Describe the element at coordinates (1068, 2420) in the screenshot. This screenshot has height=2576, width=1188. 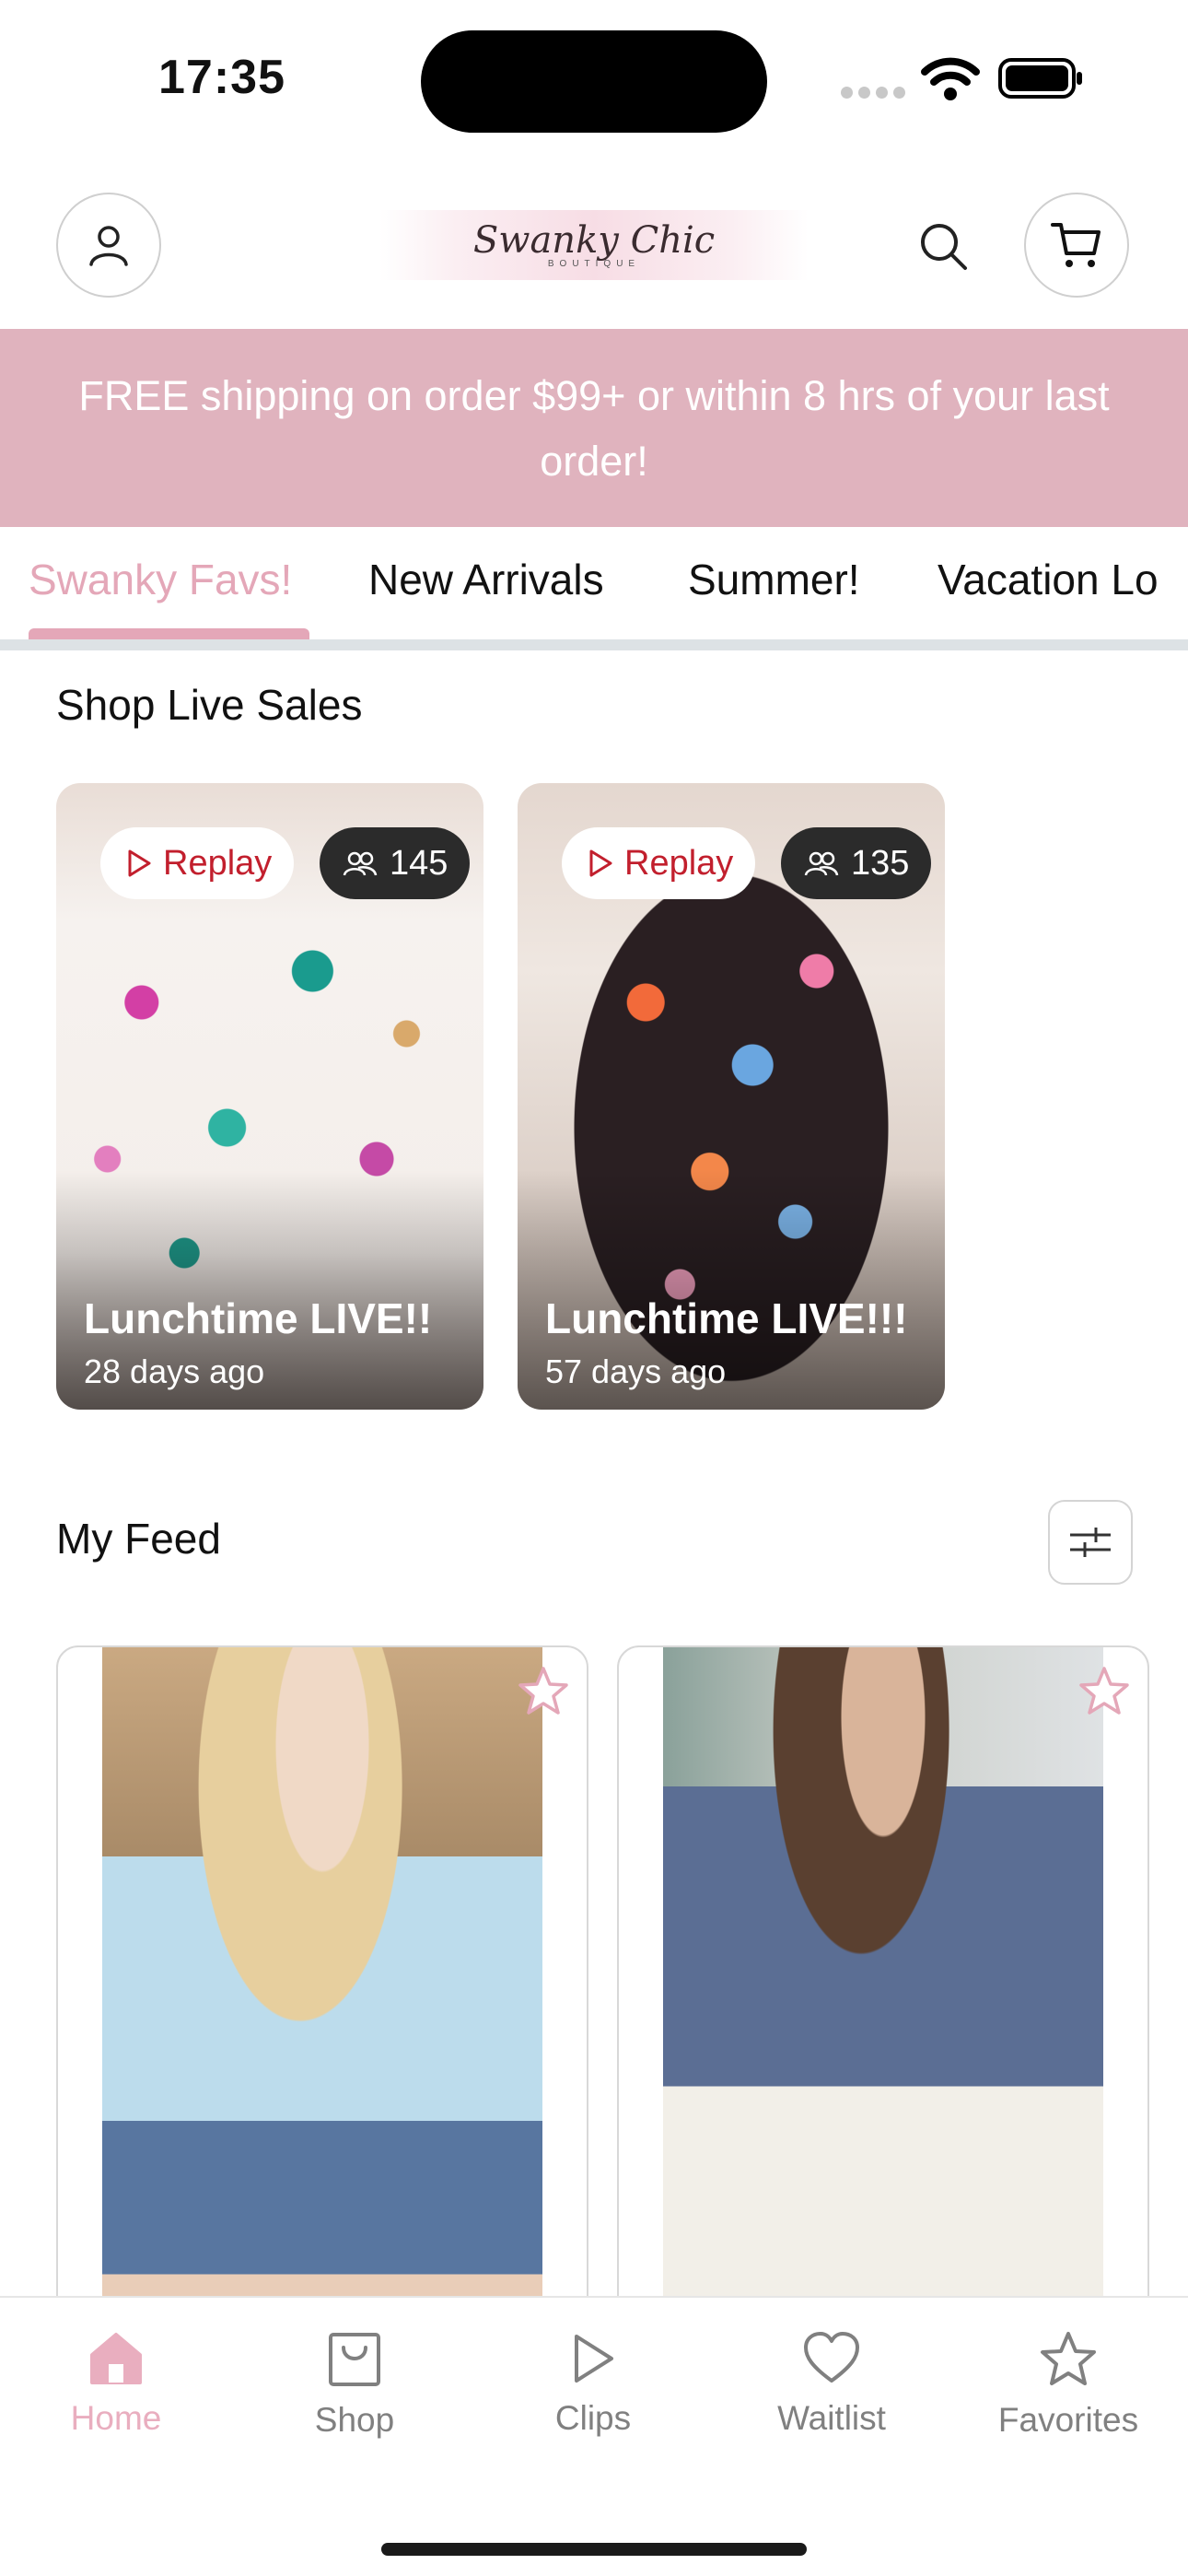
I see `nav-label: Favorites` at that location.